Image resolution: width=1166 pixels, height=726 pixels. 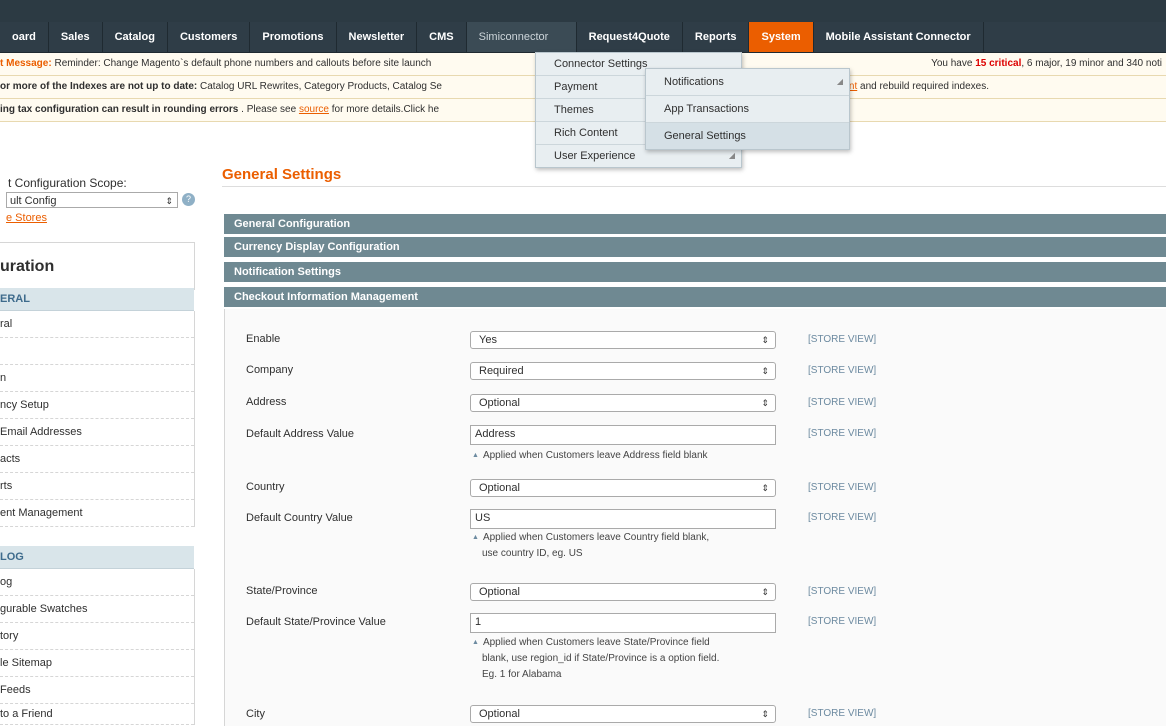 I want to click on default-country-input: US, so click(x=623, y=519).